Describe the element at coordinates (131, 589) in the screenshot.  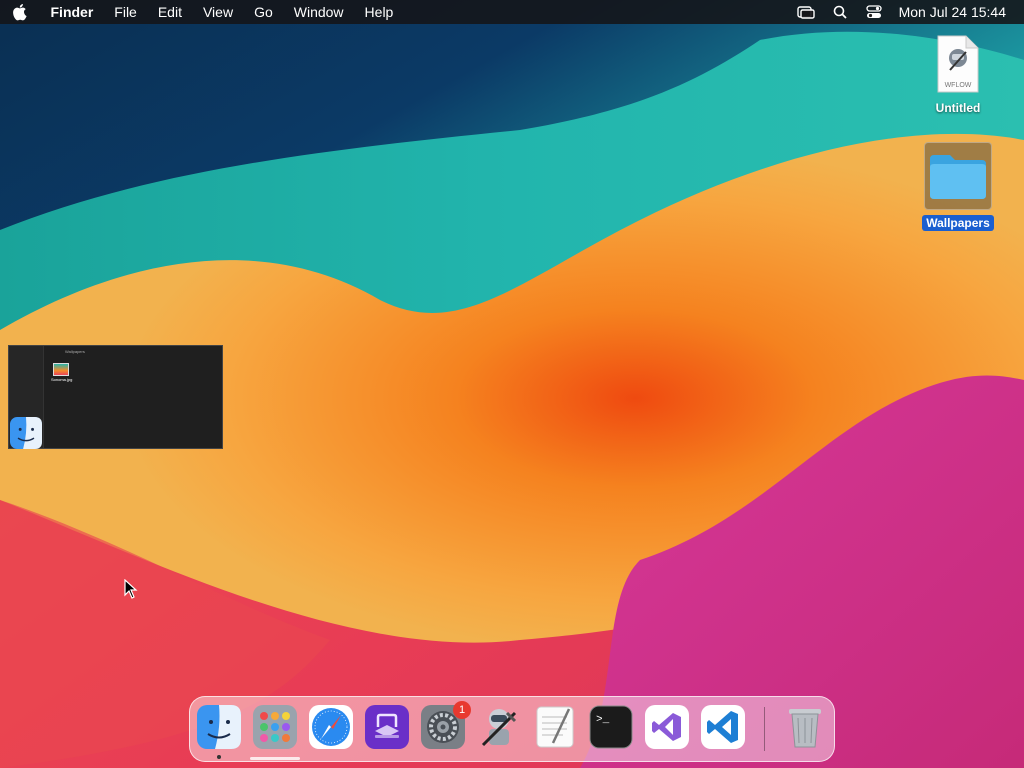
I see `mouse-cursor-icon` at that location.